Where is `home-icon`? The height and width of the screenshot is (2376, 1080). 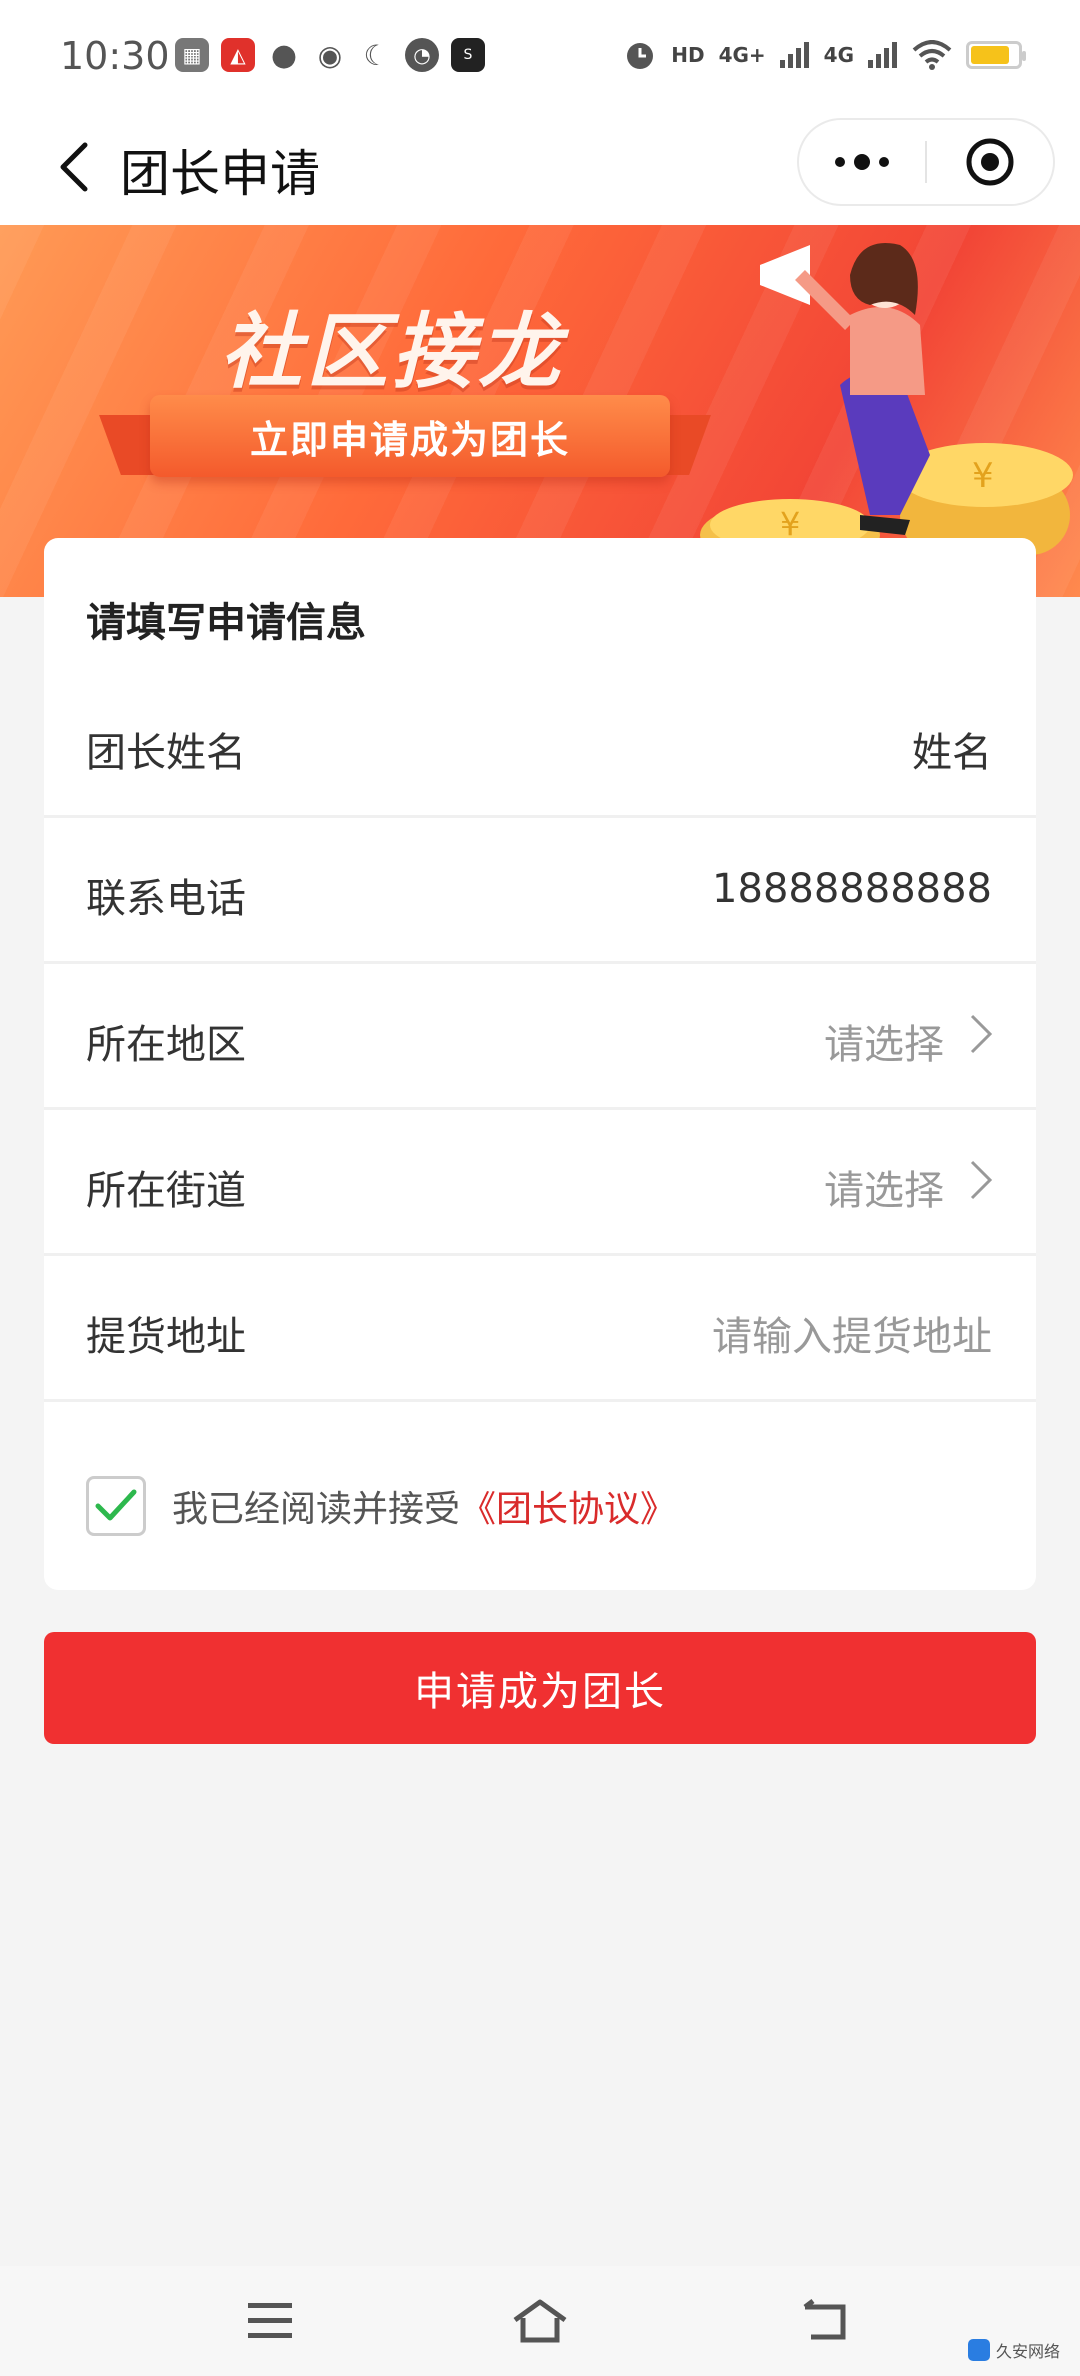
home-icon is located at coordinates (540, 2321).